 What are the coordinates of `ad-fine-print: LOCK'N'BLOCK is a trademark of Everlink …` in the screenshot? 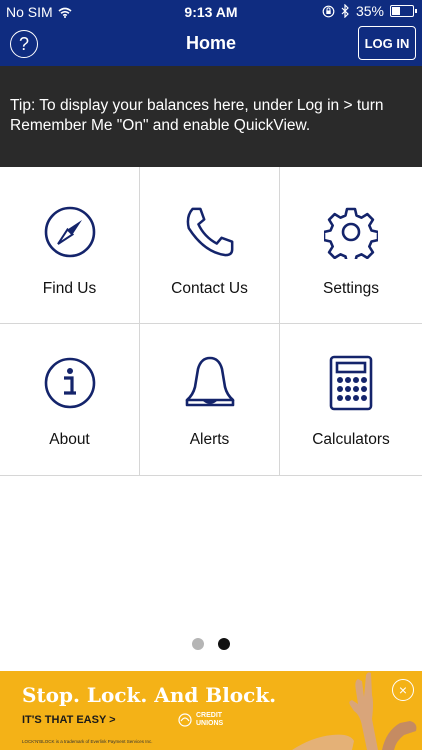 It's located at (87, 741).